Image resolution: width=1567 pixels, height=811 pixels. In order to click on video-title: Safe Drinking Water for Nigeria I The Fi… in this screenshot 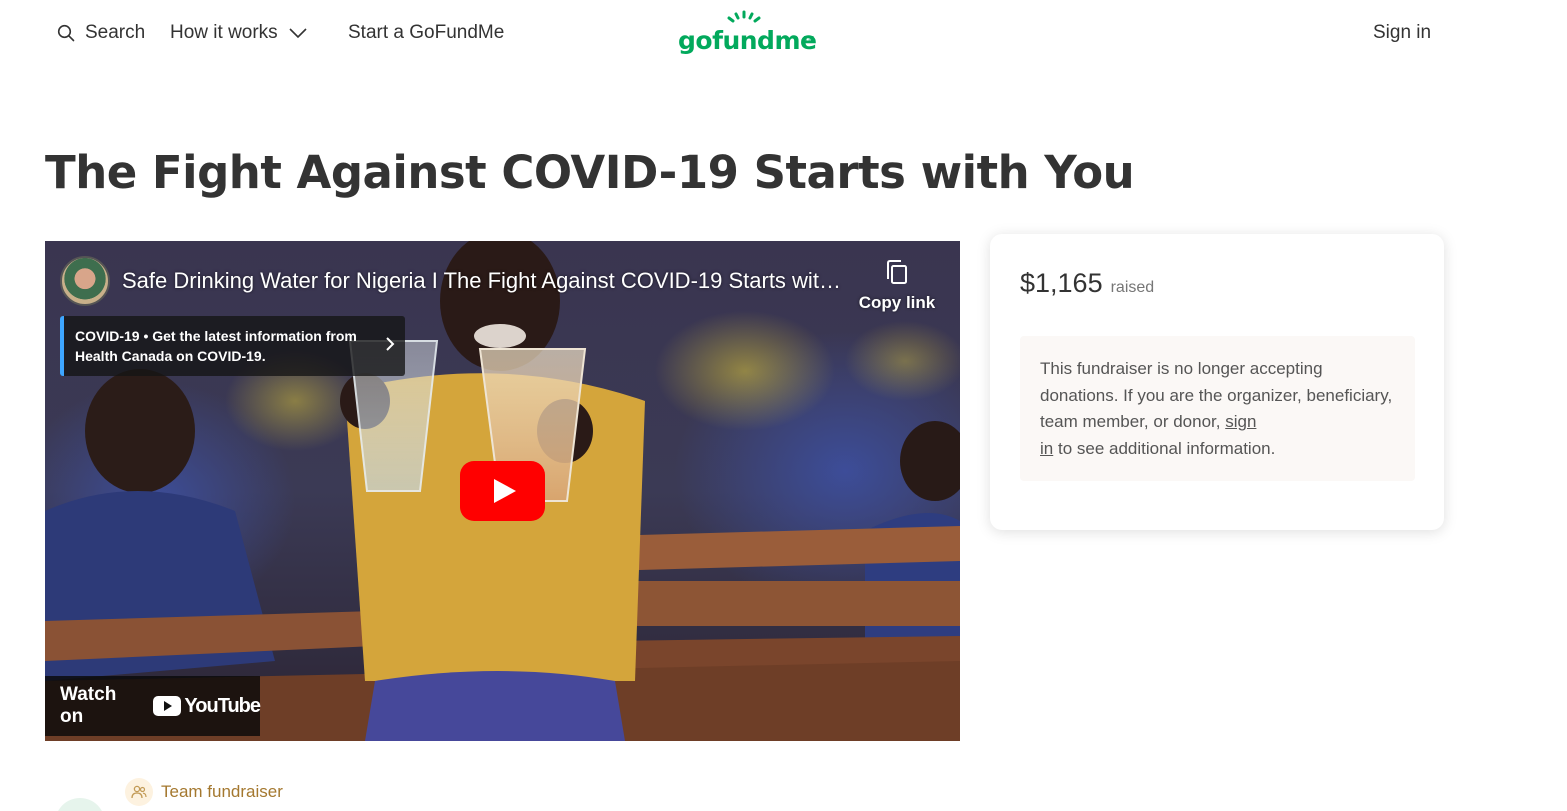, I will do `click(487, 281)`.